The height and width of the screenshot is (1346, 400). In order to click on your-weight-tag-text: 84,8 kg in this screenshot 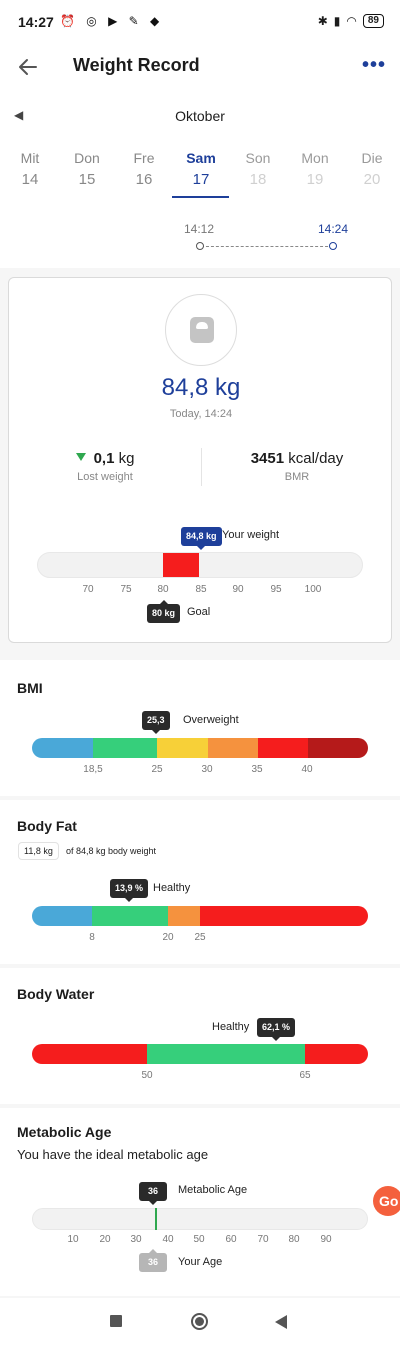, I will do `click(201, 536)`.